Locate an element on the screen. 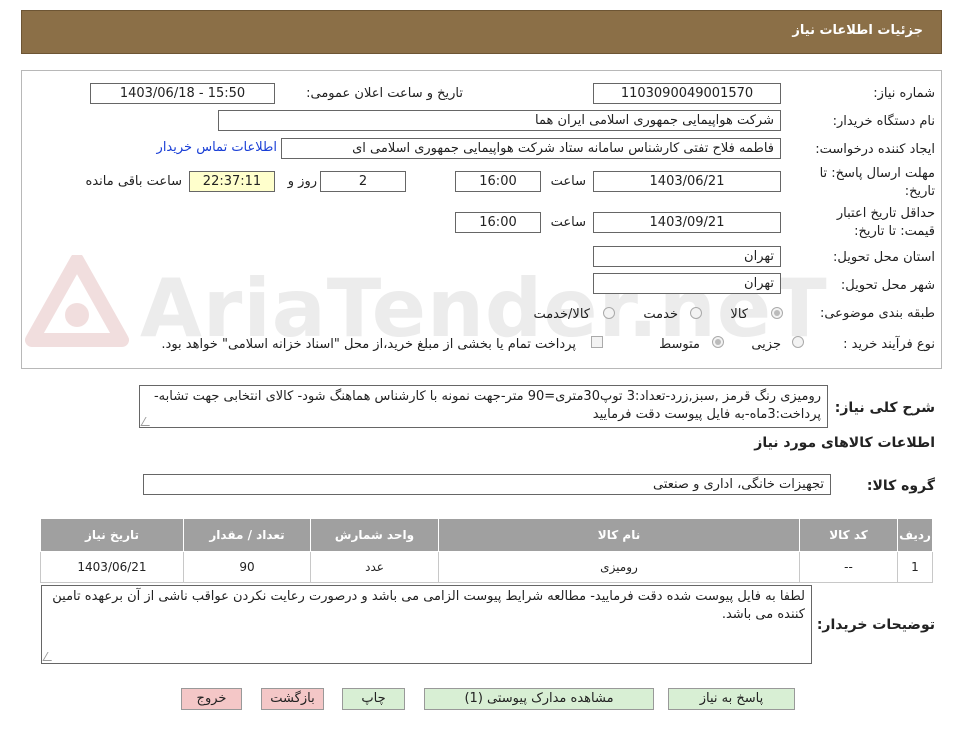 This screenshot has height=733, width=953. creator-label: ایجاد کننده درخواست: is located at coordinates (875, 149).